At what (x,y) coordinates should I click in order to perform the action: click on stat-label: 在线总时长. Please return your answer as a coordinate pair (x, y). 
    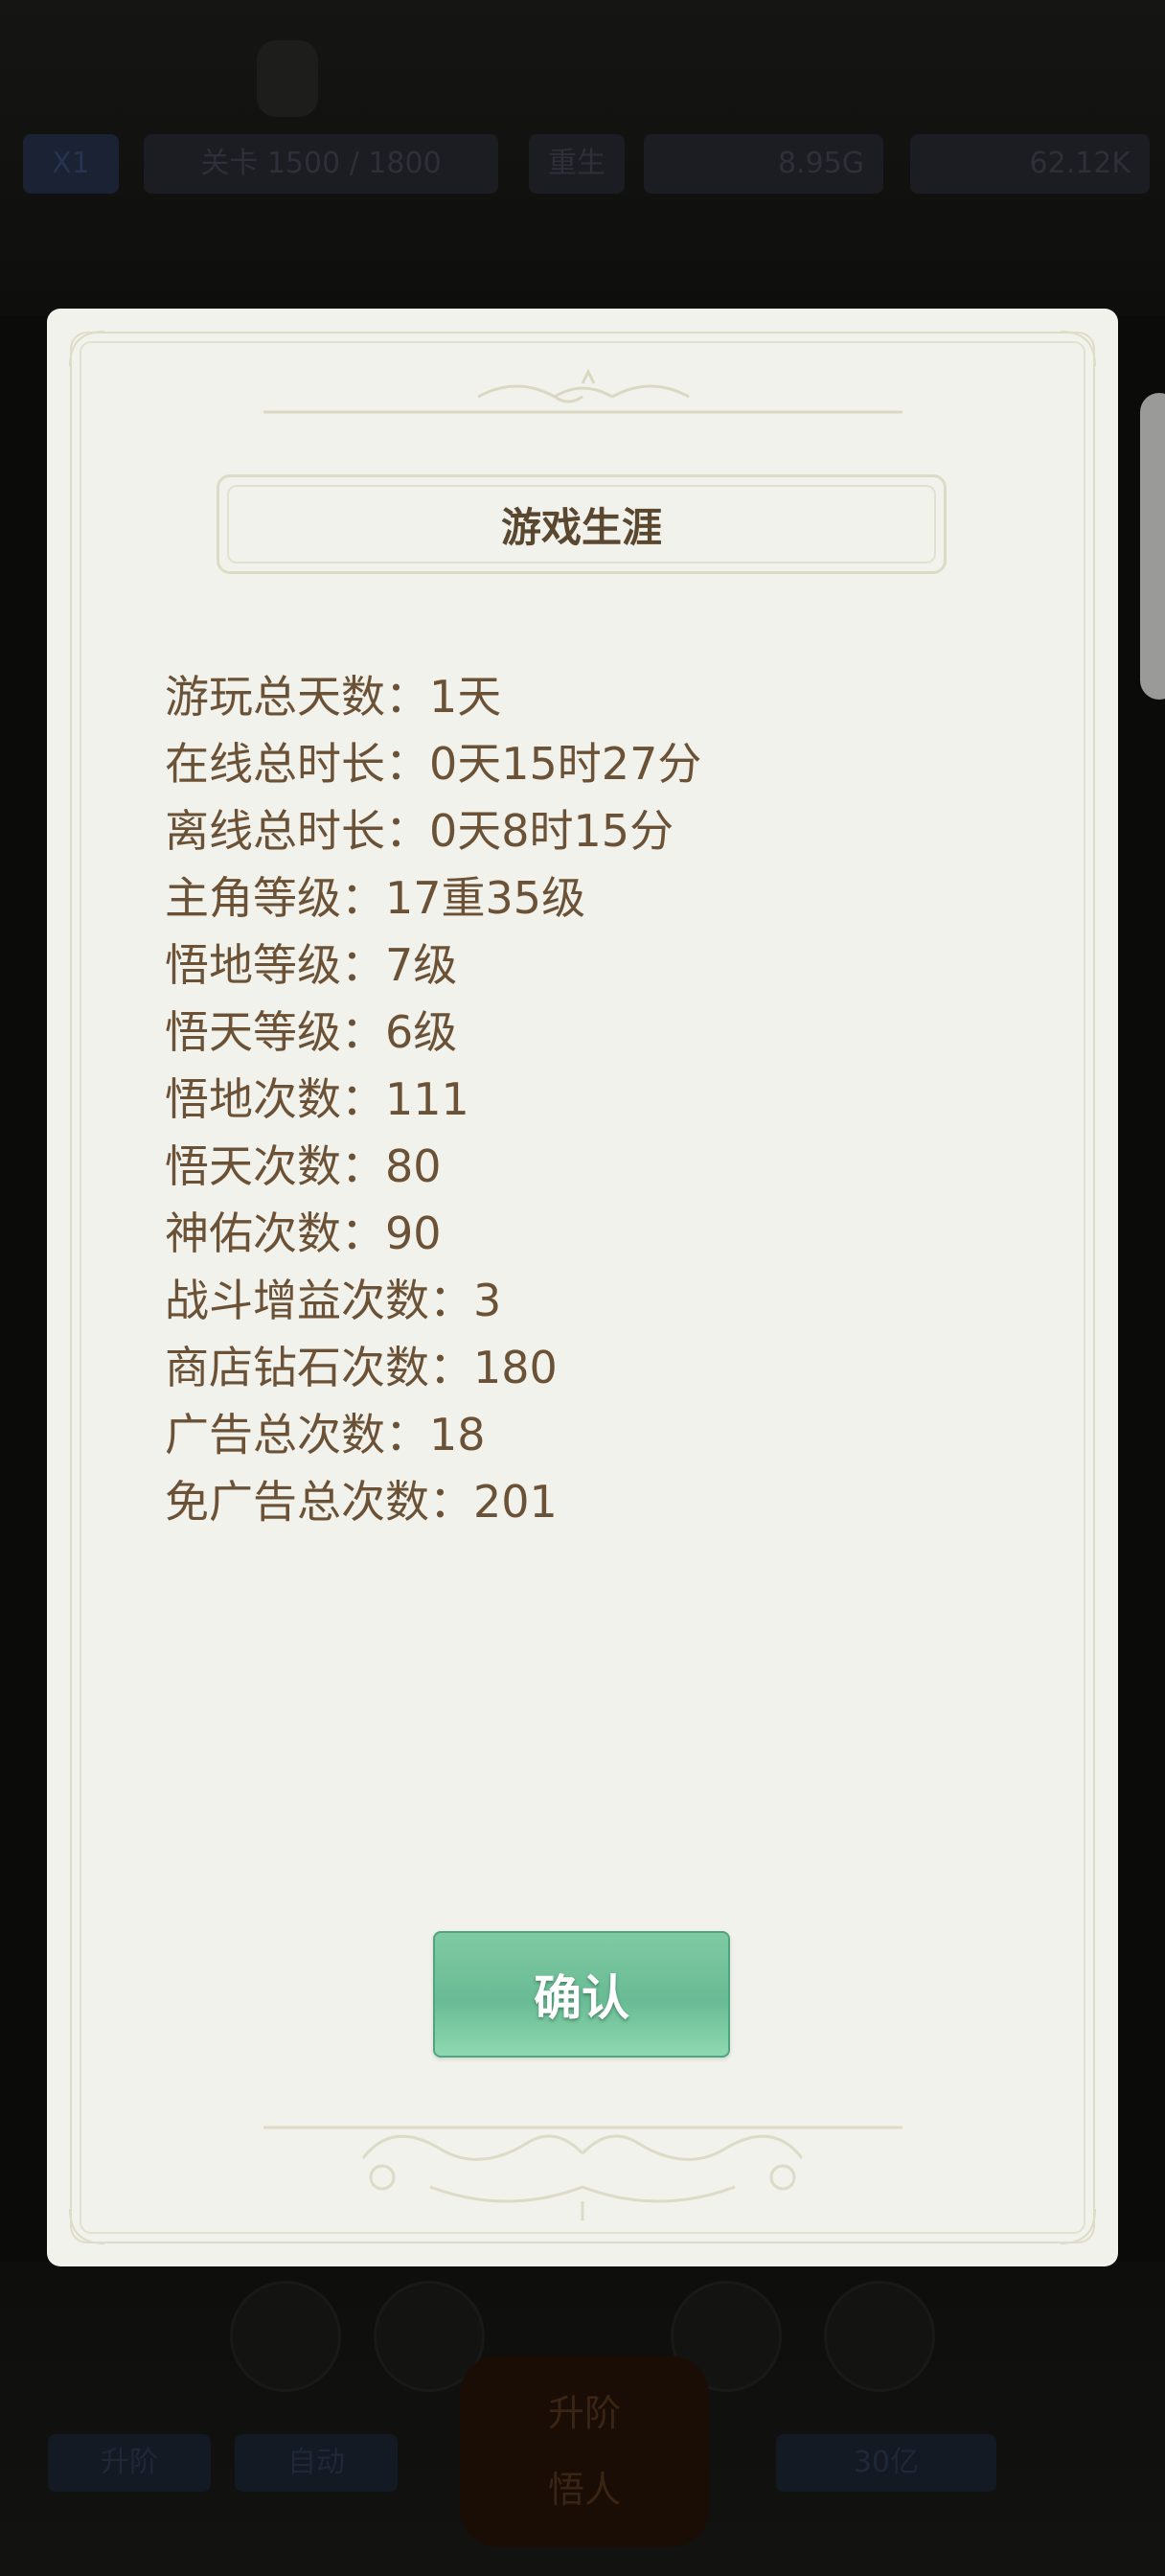
    Looking at the image, I should click on (275, 764).